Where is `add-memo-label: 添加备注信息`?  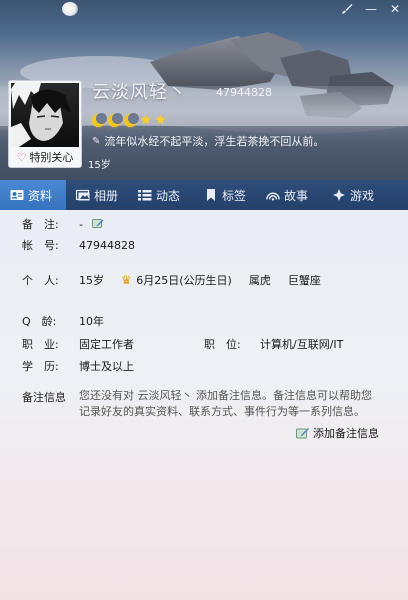
add-memo-label: 添加备注信息 is located at coordinates (346, 433).